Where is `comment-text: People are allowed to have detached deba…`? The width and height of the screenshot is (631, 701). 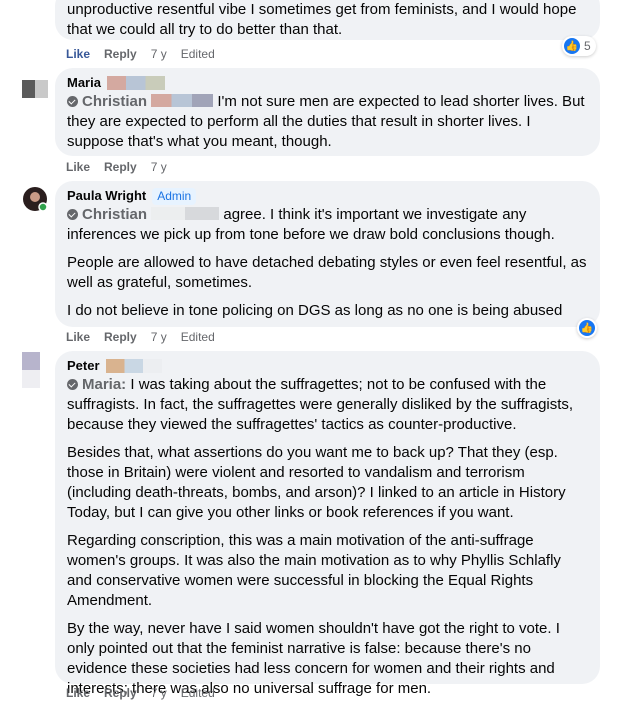
comment-text: People are allowed to have detached deba… is located at coordinates (327, 272).